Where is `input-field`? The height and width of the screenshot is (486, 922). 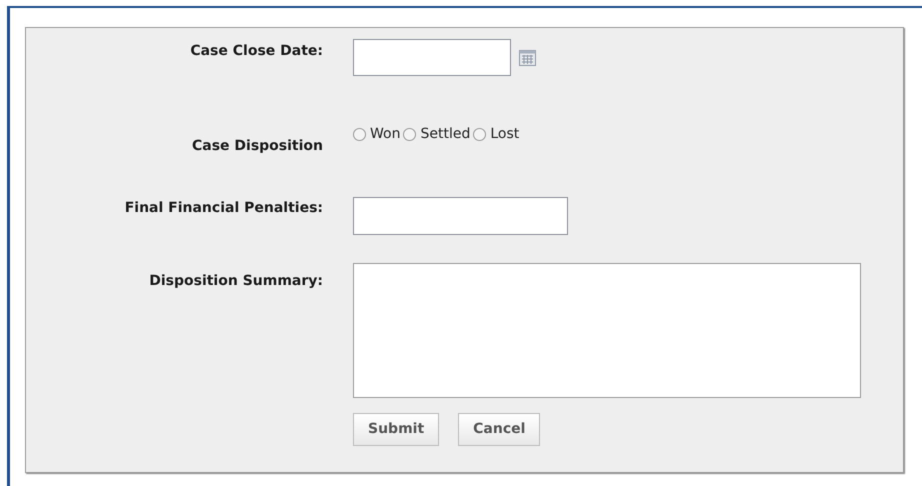 input-field is located at coordinates (460, 216).